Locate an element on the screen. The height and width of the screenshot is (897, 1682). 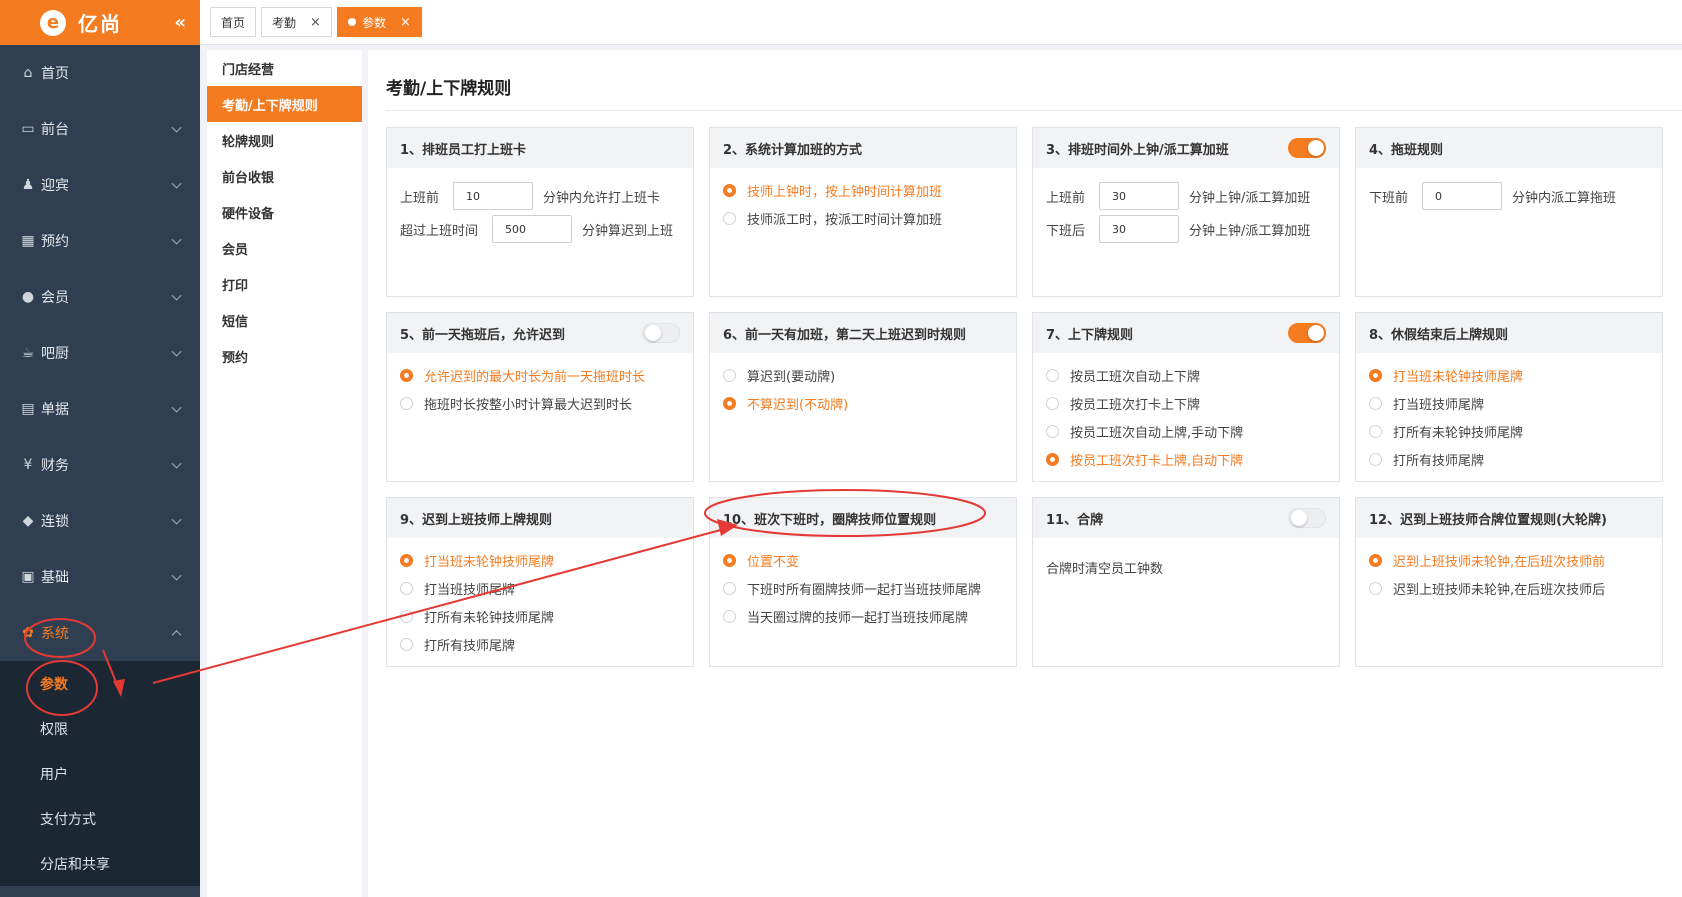
sidebar-item-6: ▤ 单据 is located at coordinates (100, 409).